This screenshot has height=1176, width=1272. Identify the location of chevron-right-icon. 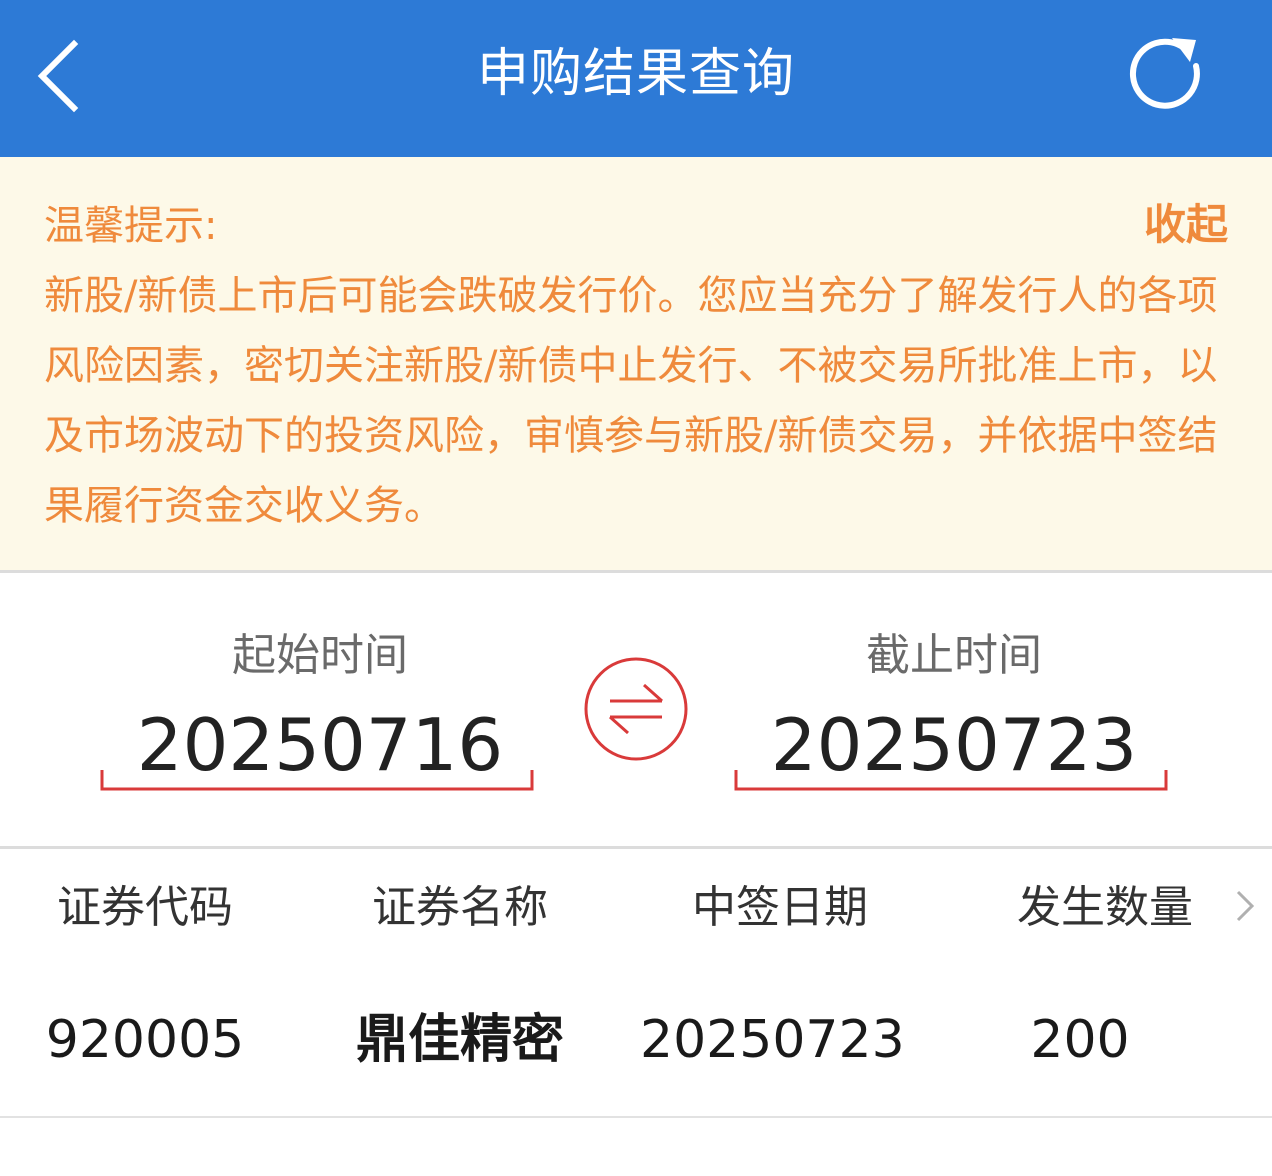
(1245, 906).